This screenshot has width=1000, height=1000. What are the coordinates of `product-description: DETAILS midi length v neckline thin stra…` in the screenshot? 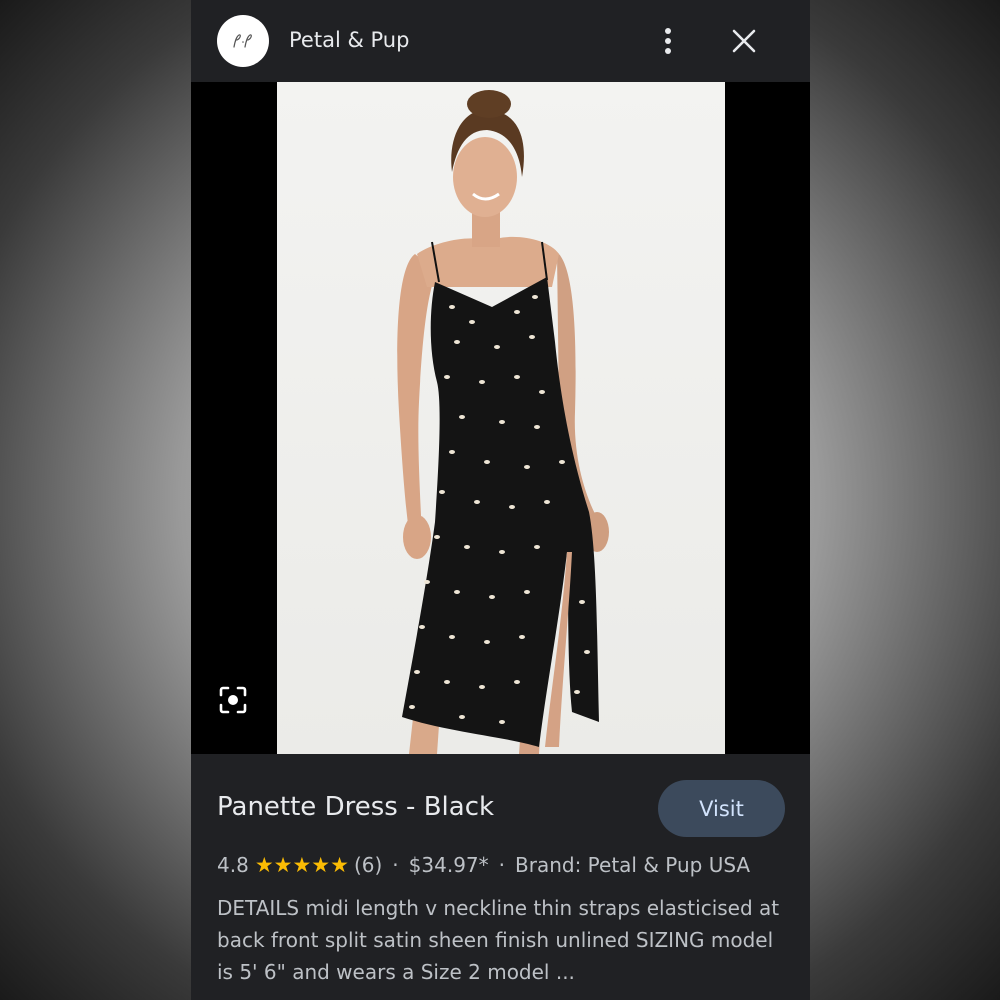 It's located at (498, 940).